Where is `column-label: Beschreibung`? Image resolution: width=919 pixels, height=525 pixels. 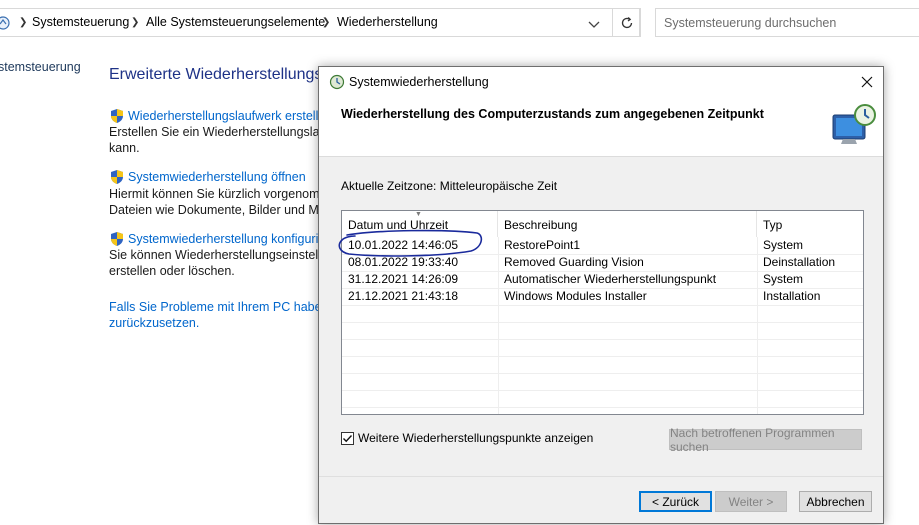 column-label: Beschreibung is located at coordinates (541, 225).